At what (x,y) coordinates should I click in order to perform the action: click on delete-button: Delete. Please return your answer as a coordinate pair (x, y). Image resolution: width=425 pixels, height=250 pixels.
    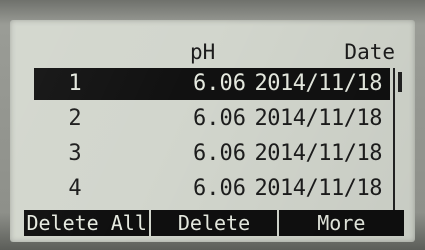
    Looking at the image, I should click on (215, 223).